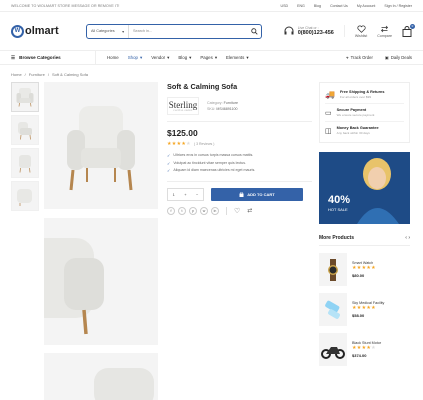 This screenshot has width=423, height=400. Describe the element at coordinates (204, 210) in the screenshot. I see `whatsapp-icon: w` at that location.